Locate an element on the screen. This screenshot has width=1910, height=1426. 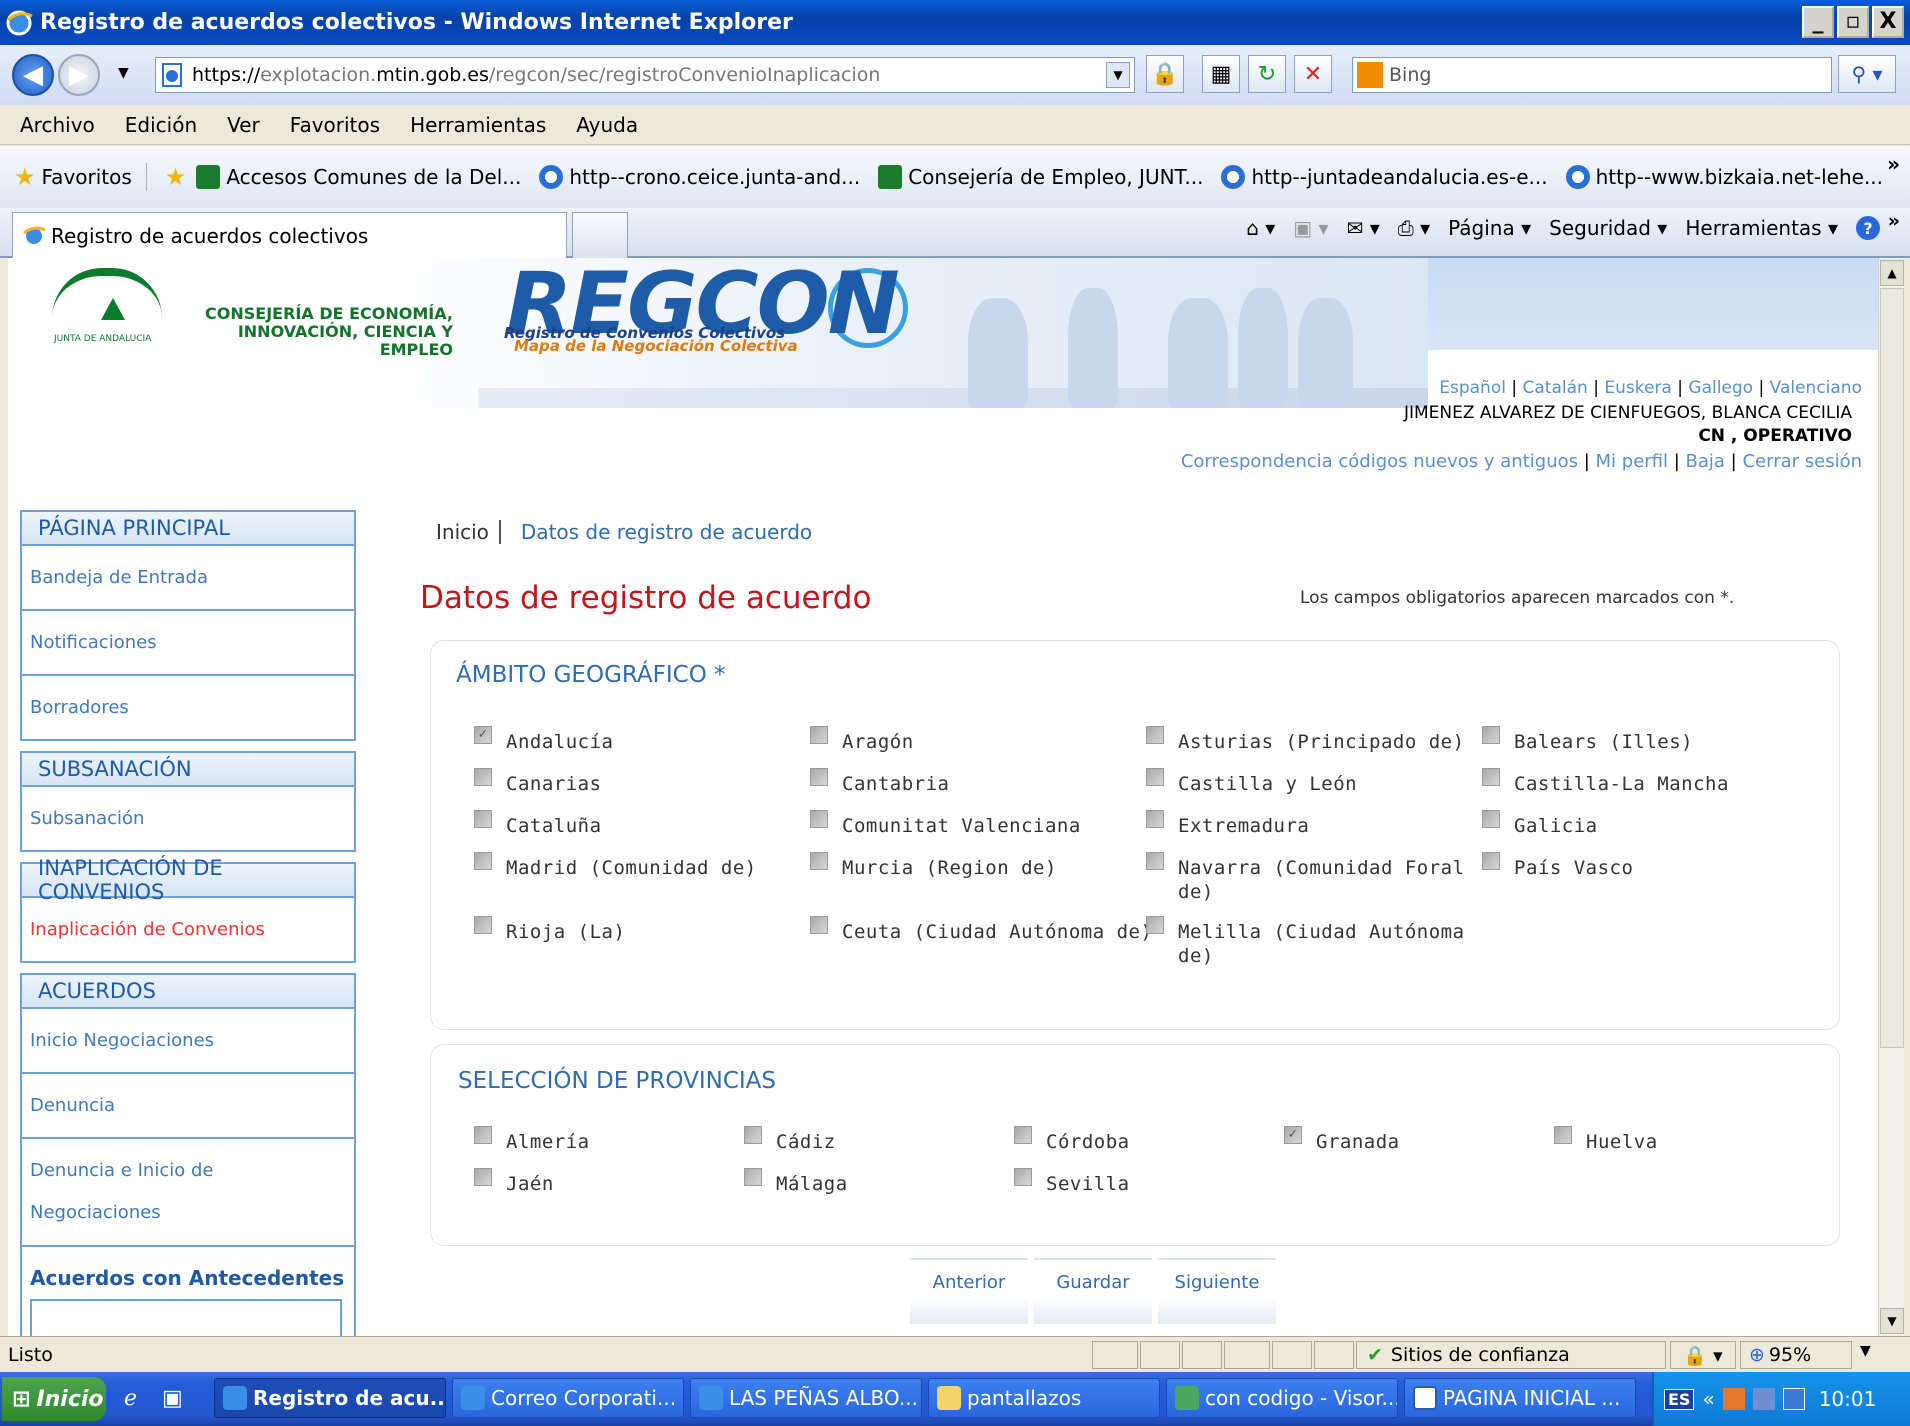
language-indicator: ES is located at coordinates (1679, 1399).